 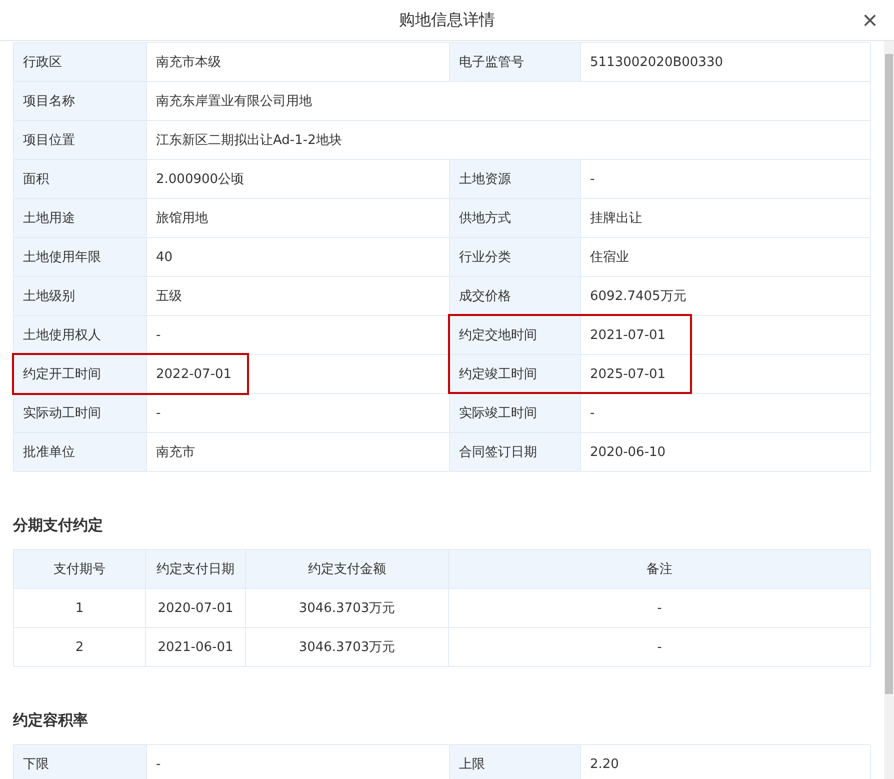 What do you see at coordinates (515, 218) in the screenshot?
I see `field-label: 供地方式` at bounding box center [515, 218].